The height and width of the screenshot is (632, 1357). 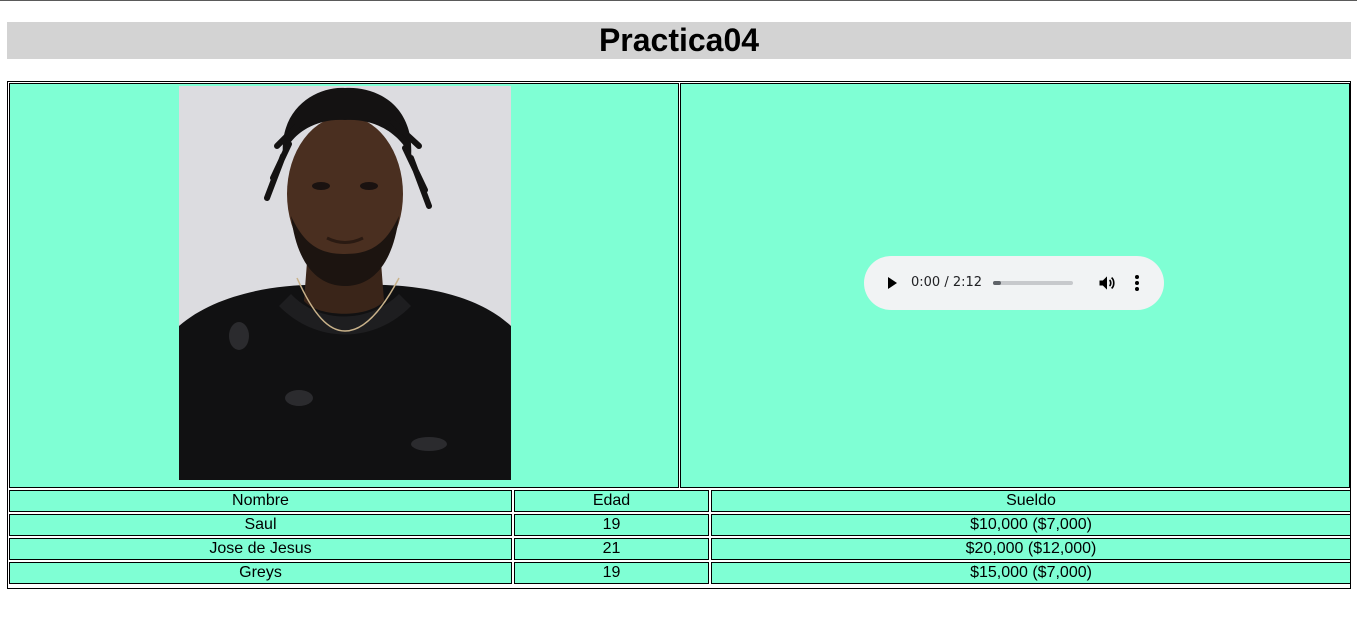 I want to click on table-row: Greys 19 $15,000 ($7,000), so click(x=680, y=573).